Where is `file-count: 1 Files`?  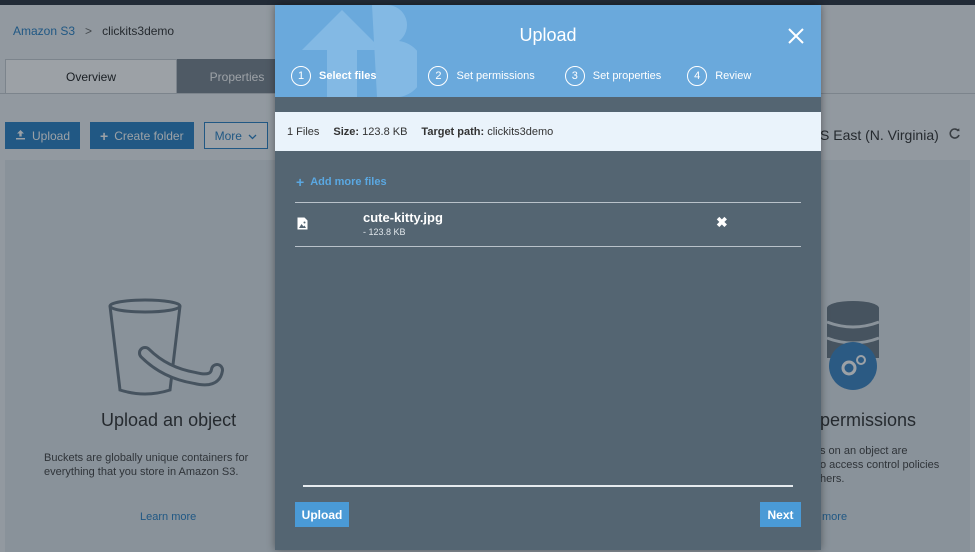 file-count: 1 Files is located at coordinates (303, 131).